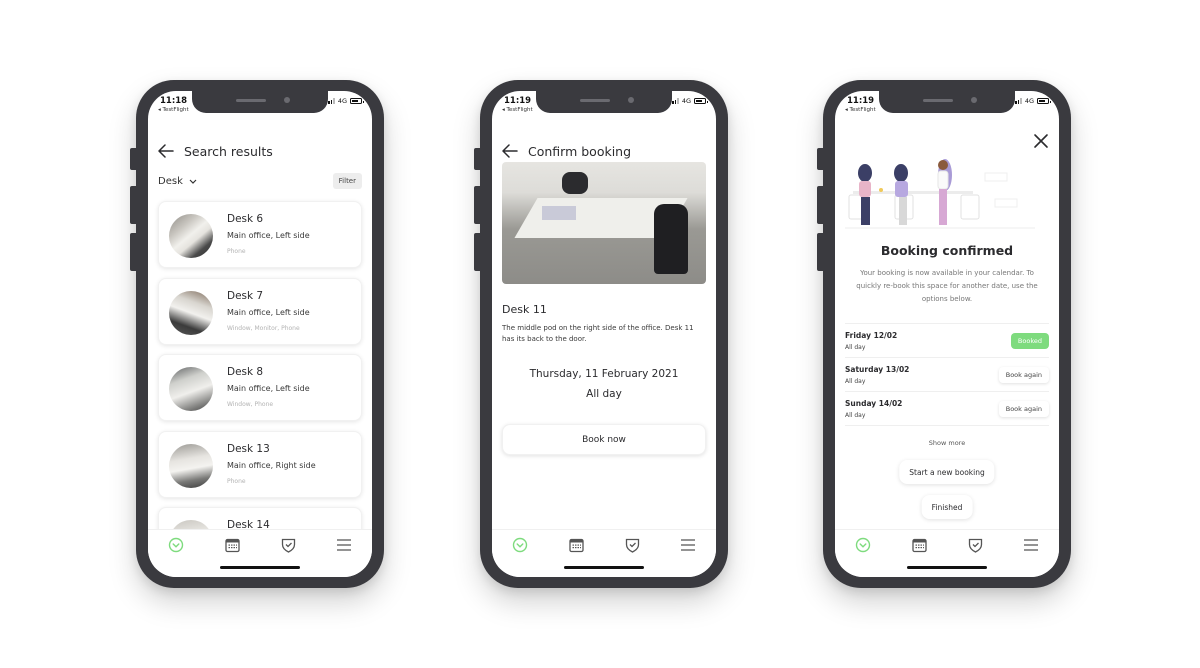 The height and width of the screenshot is (668, 1200). Describe the element at coordinates (271, 465) in the screenshot. I see `desk-location: Main office, Right side` at that location.